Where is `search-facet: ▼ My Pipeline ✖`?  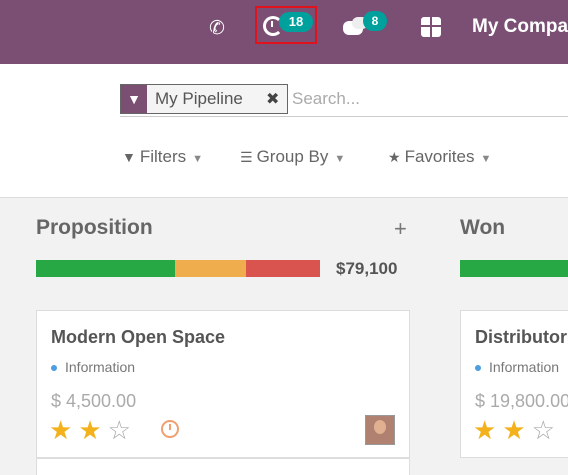 search-facet: ▼ My Pipeline ✖ is located at coordinates (204, 99).